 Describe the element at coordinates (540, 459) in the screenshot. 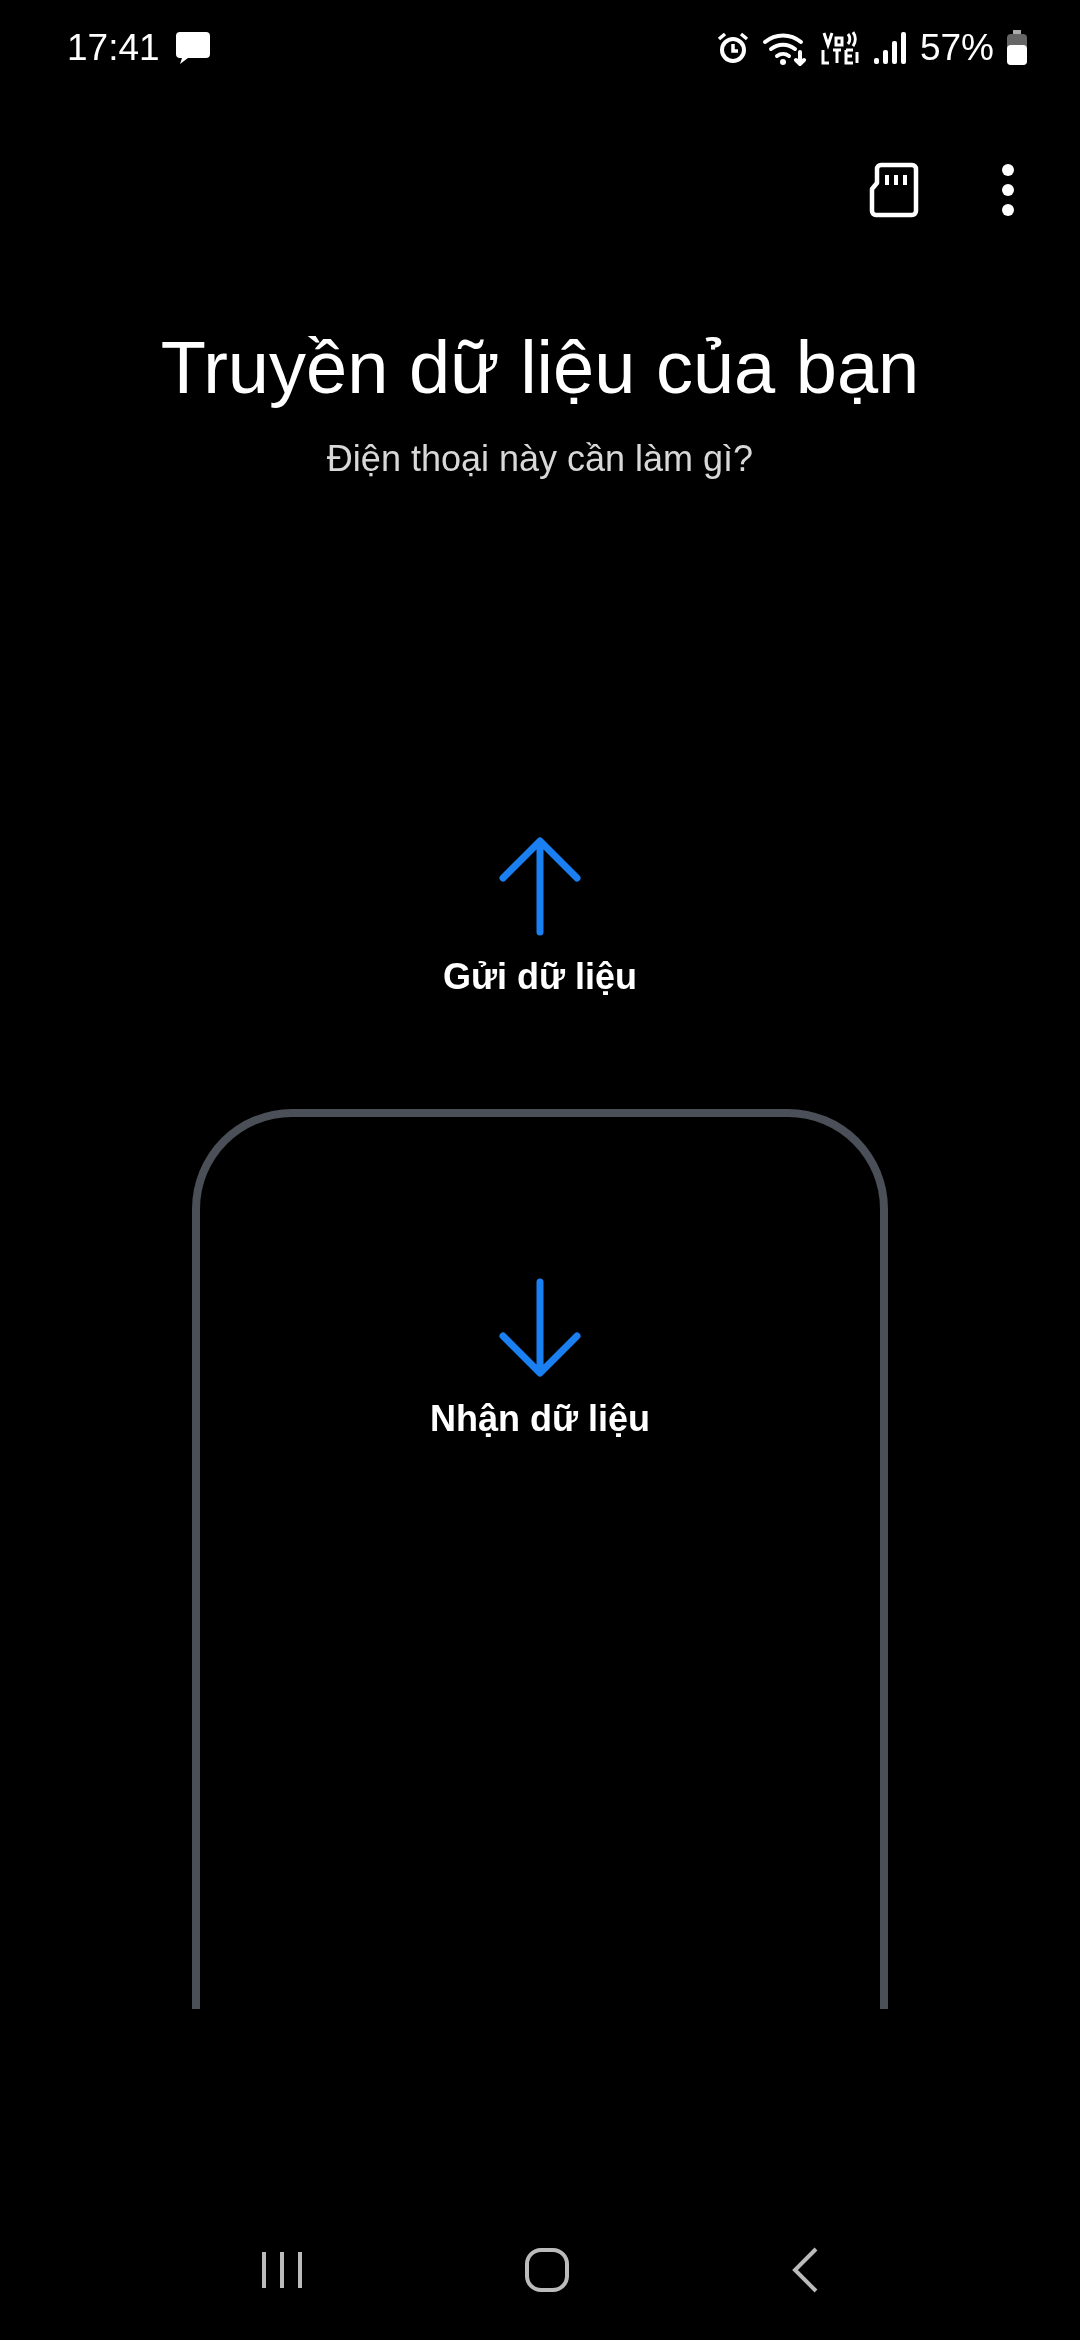

I see `page-subtitle: Điện thoại này cần làm gì?` at that location.